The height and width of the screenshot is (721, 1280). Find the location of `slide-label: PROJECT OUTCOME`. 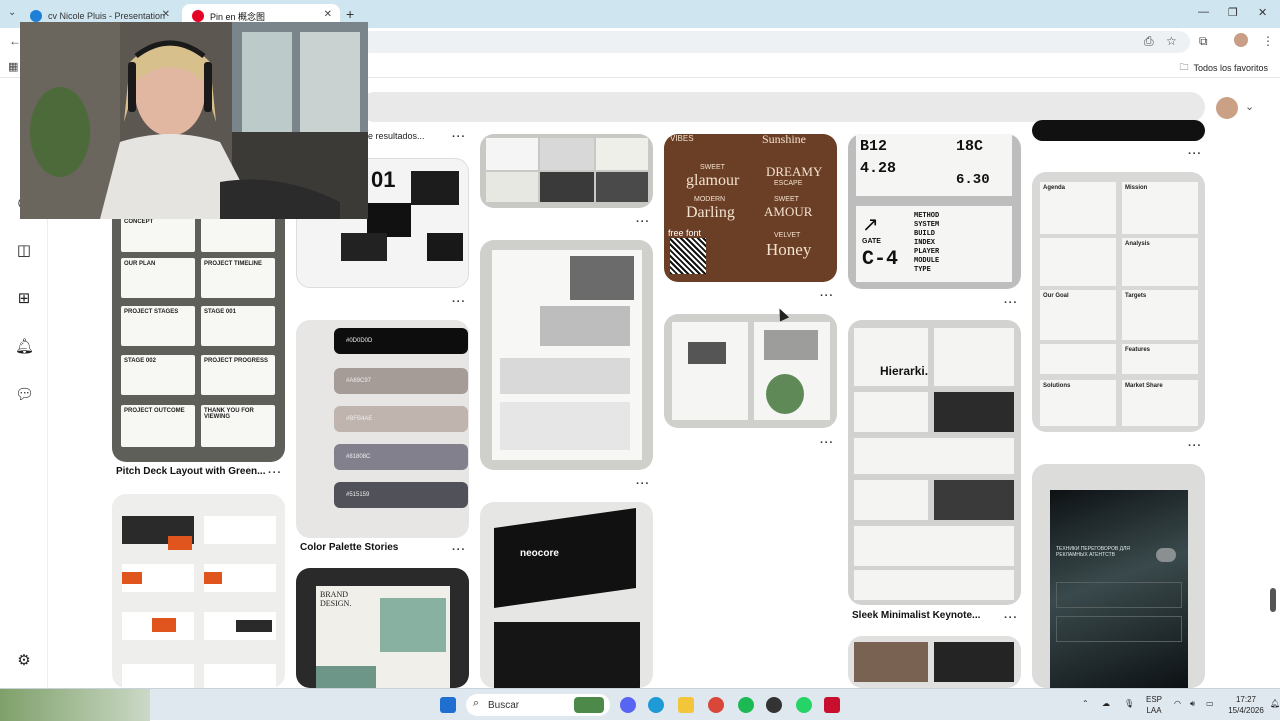

slide-label: PROJECT OUTCOME is located at coordinates (154, 411).